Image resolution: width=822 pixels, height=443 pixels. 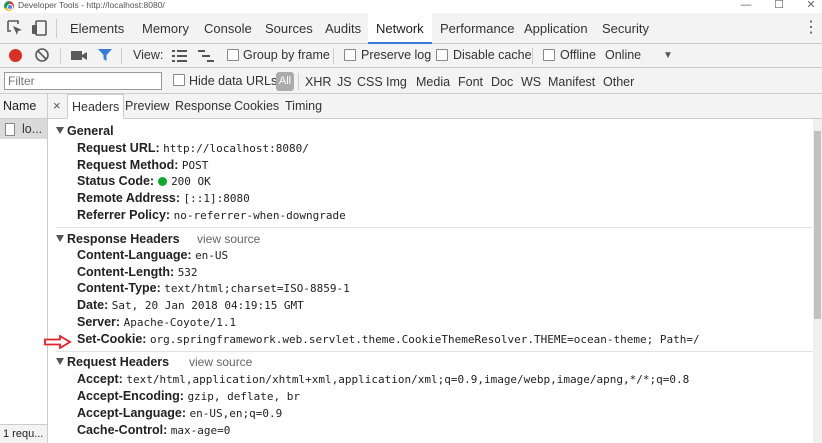 What do you see at coordinates (105, 57) in the screenshot?
I see `filter-funnel-icon` at bounding box center [105, 57].